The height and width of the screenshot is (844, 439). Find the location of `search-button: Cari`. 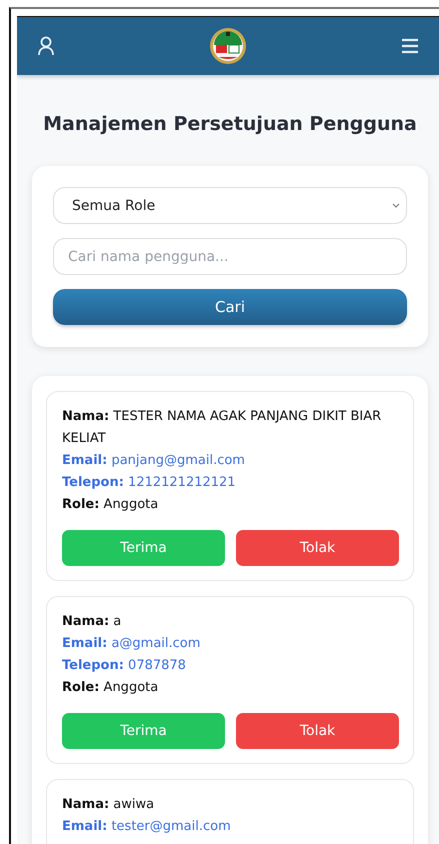

search-button: Cari is located at coordinates (230, 307).